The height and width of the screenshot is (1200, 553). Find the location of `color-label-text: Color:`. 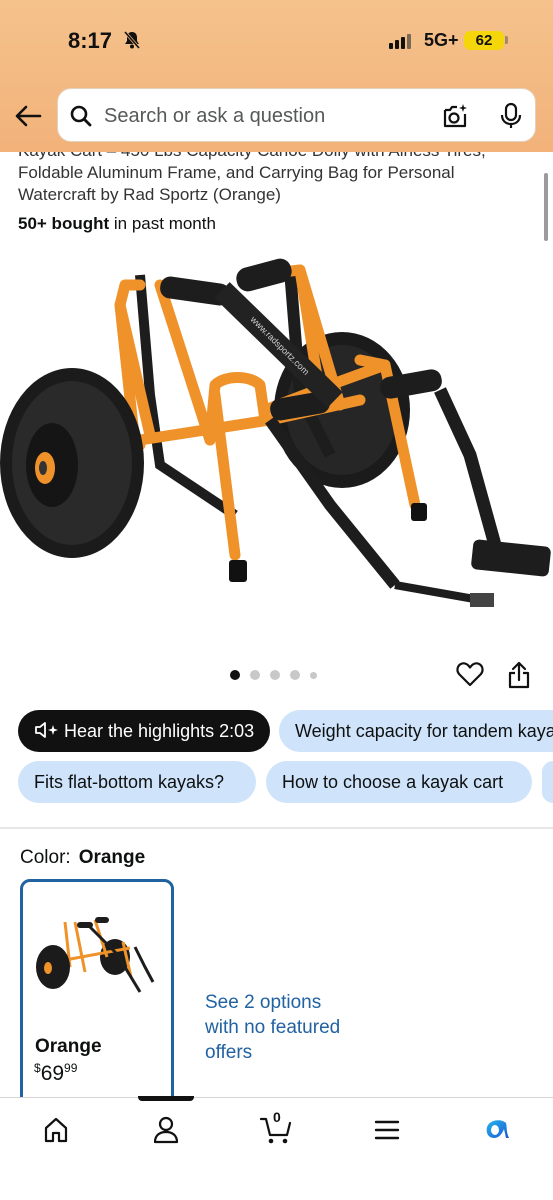

color-label-text: Color: is located at coordinates (45, 857).